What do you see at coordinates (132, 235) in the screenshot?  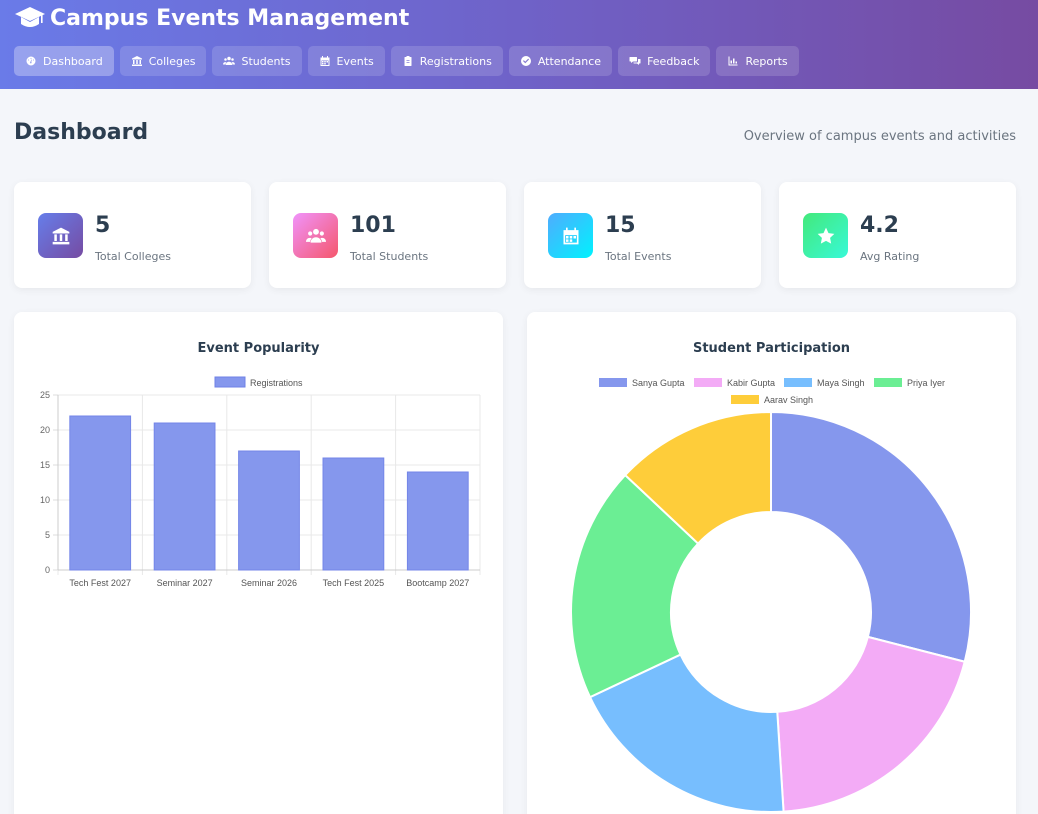 I see `stat-card-total-colleges: 5 Total Colleges` at bounding box center [132, 235].